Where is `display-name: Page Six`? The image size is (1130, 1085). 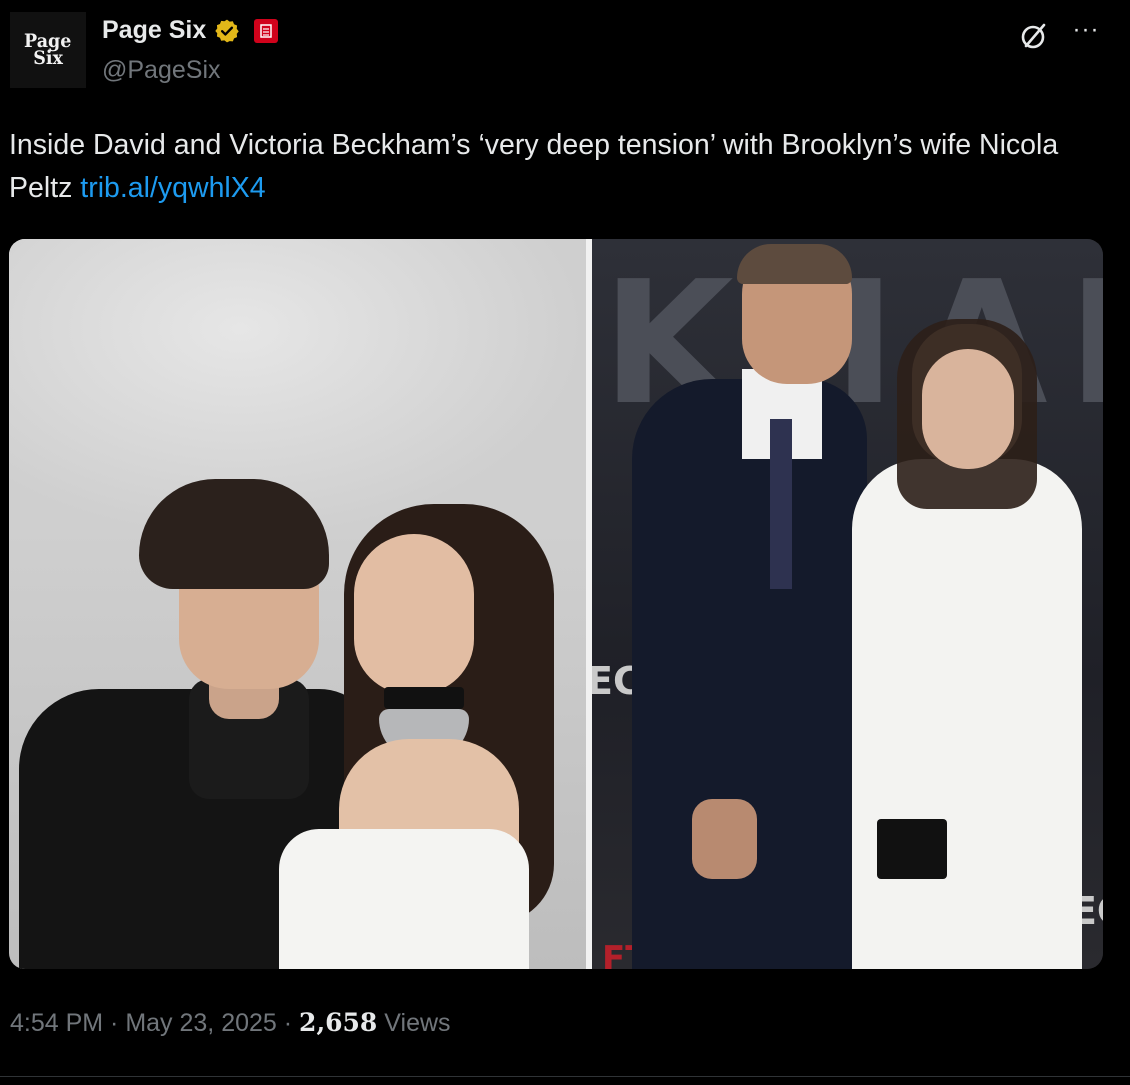 display-name: Page Six is located at coordinates (154, 30).